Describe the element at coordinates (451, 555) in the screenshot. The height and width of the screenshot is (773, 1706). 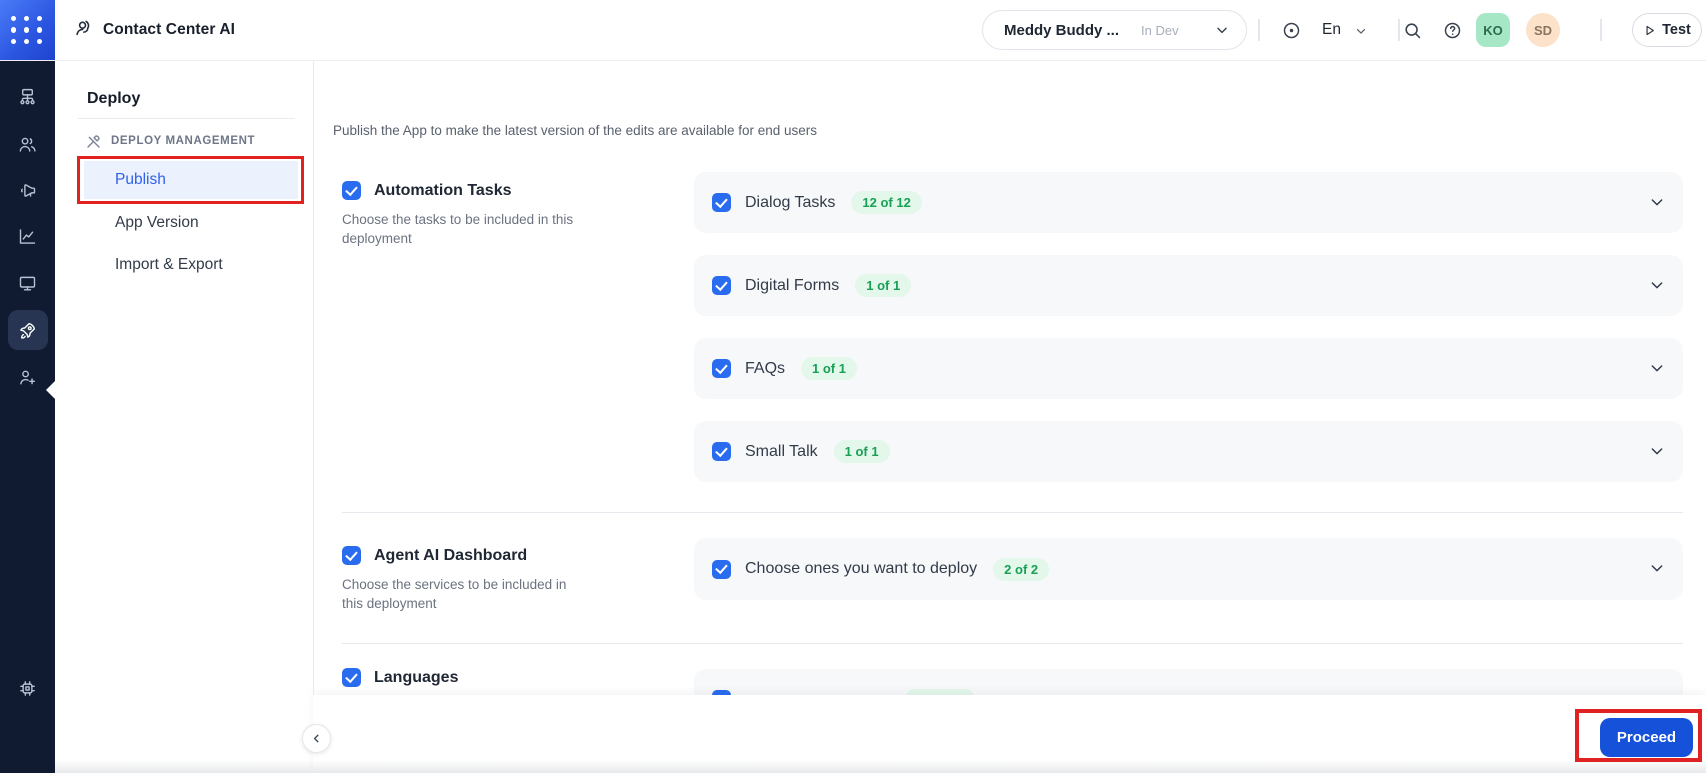
I see `section-label: Agent AI Dashboard` at that location.